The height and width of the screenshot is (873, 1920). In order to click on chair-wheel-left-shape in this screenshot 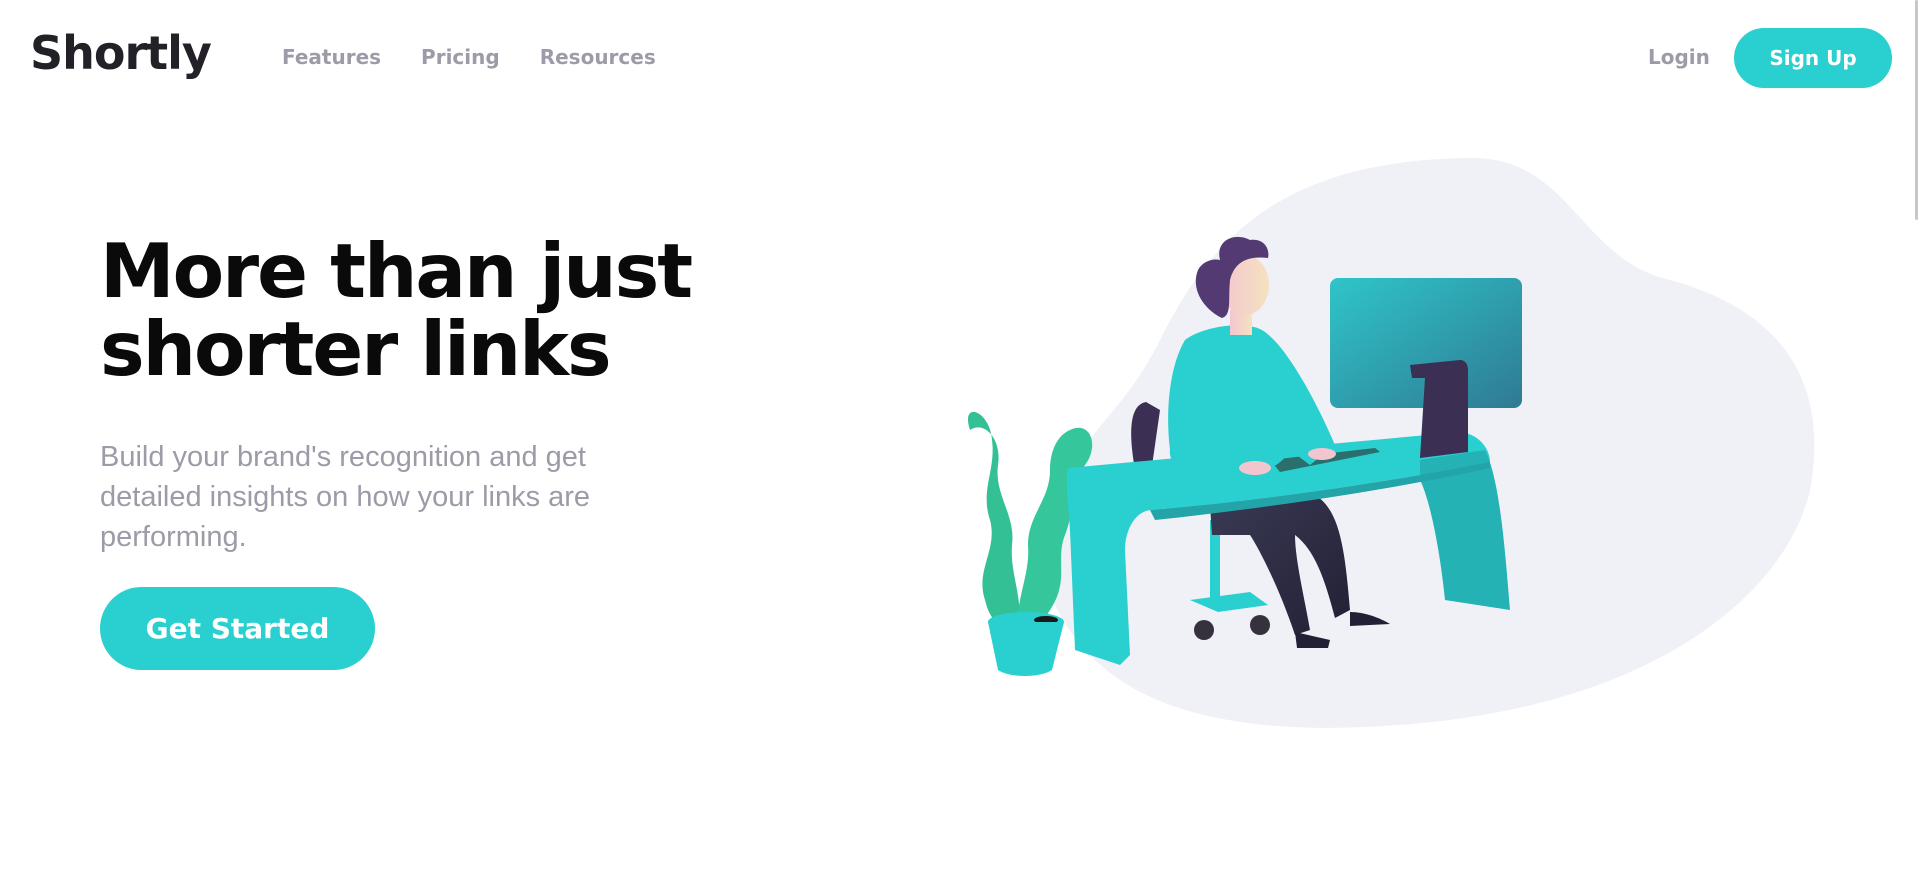, I will do `click(1204, 630)`.